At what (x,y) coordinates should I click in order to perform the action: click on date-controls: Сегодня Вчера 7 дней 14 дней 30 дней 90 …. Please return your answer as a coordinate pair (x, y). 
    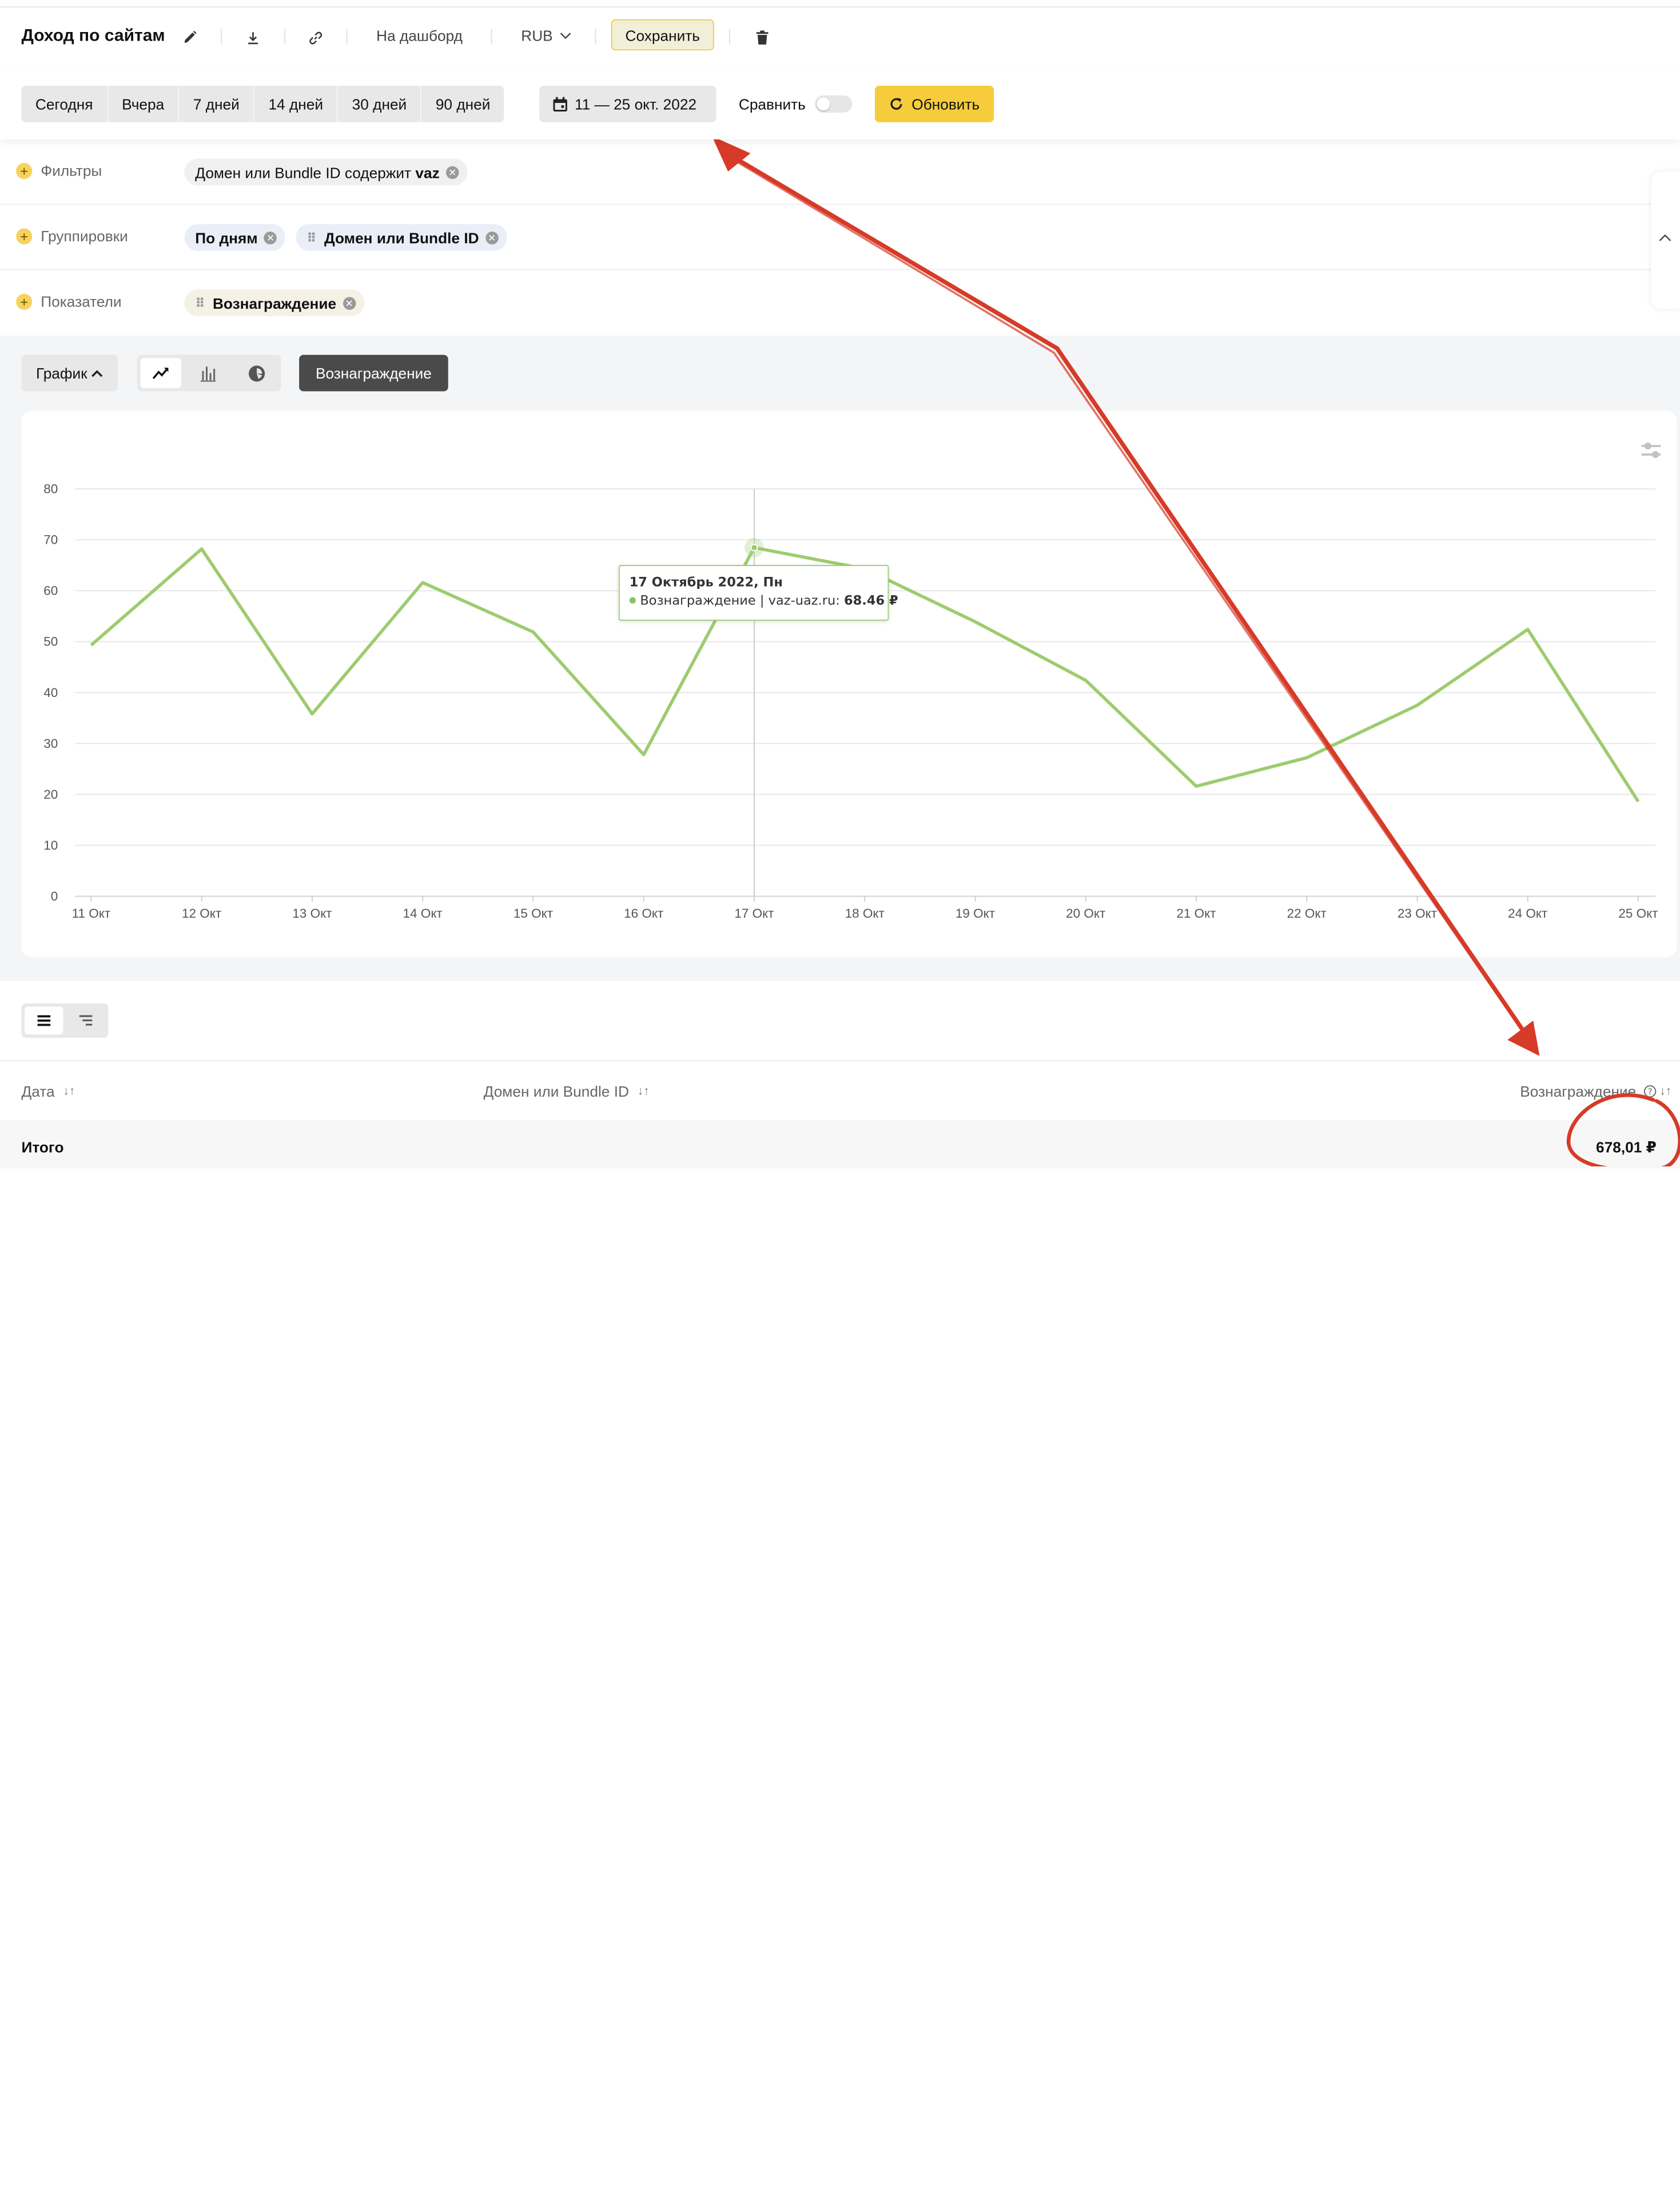
    Looking at the image, I should click on (840, 103).